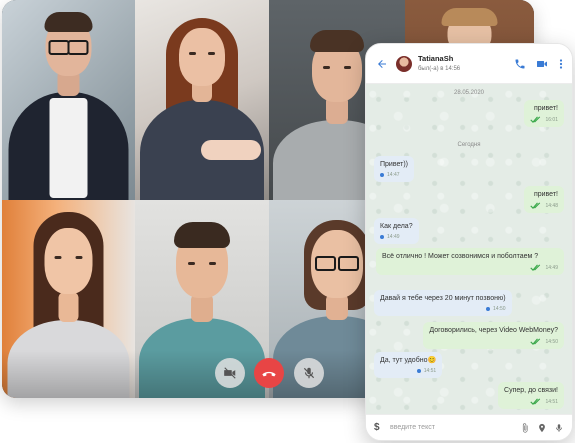 This screenshot has height=443, width=575. I want to click on message-text: Как дела?, so click(396, 226).